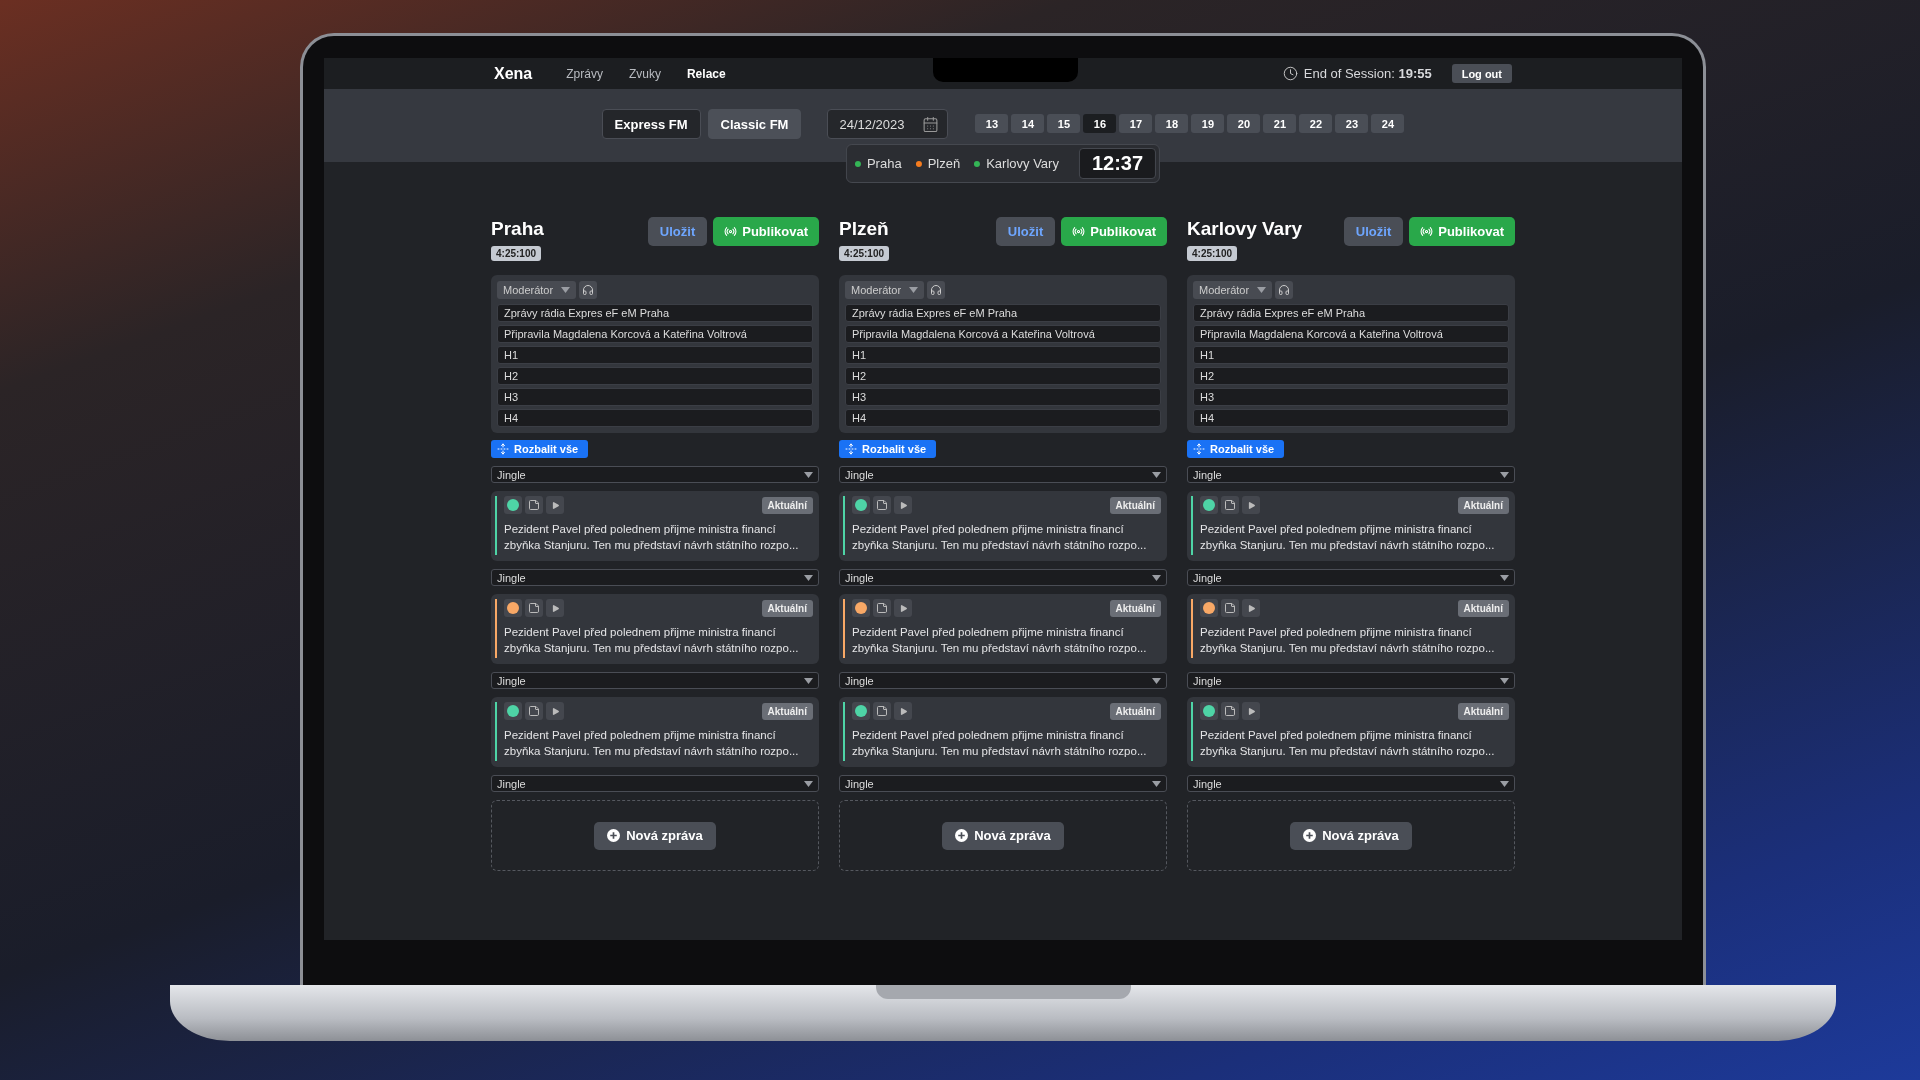 The height and width of the screenshot is (1080, 1920). What do you see at coordinates (992, 123) in the screenshot?
I see `day-button: 13` at bounding box center [992, 123].